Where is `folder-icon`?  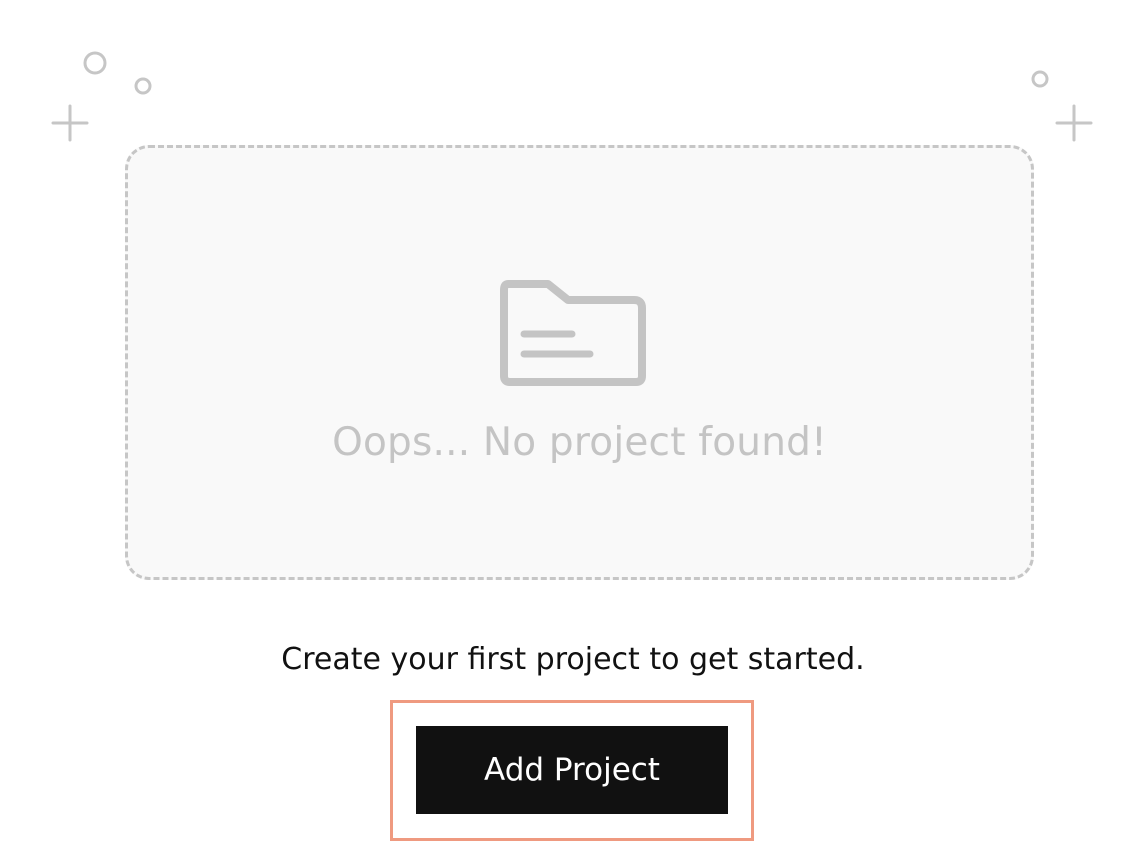
folder-icon is located at coordinates (573, 333).